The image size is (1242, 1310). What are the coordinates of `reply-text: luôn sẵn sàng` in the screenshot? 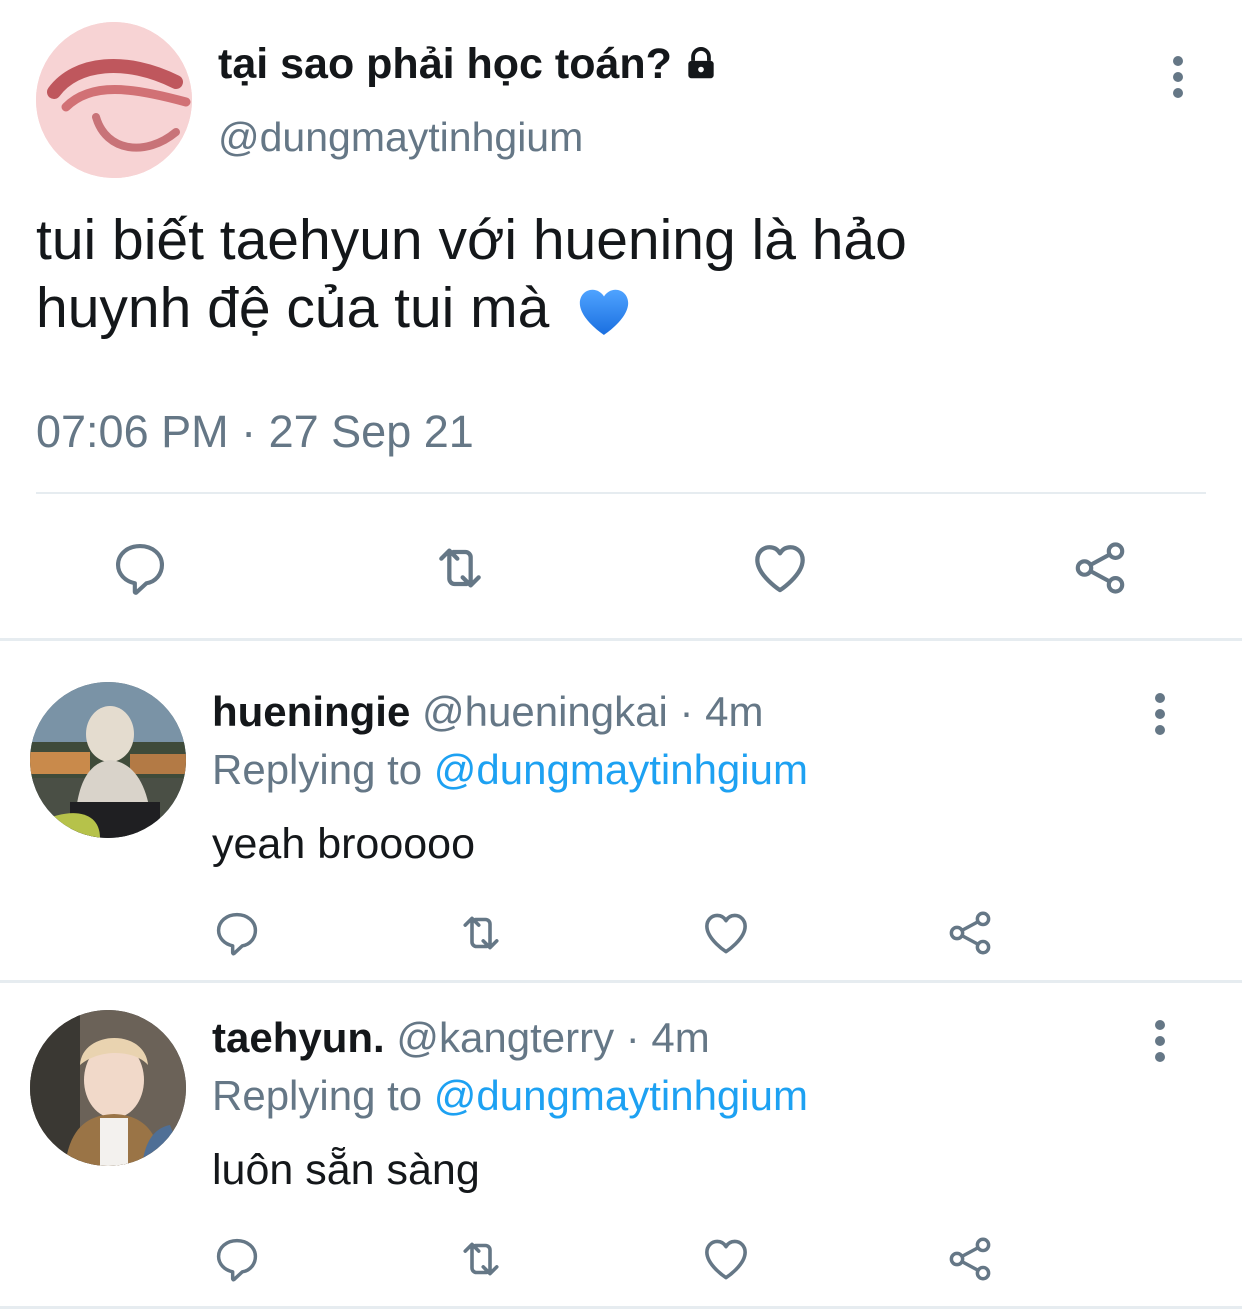 It's located at (346, 1170).